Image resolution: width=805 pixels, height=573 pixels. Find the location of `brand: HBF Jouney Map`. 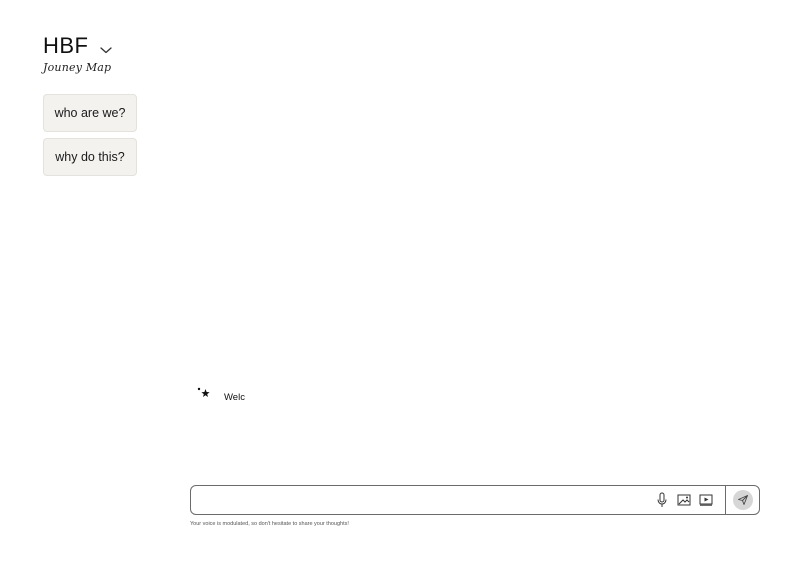

brand: HBF Jouney Map is located at coordinates (78, 53).